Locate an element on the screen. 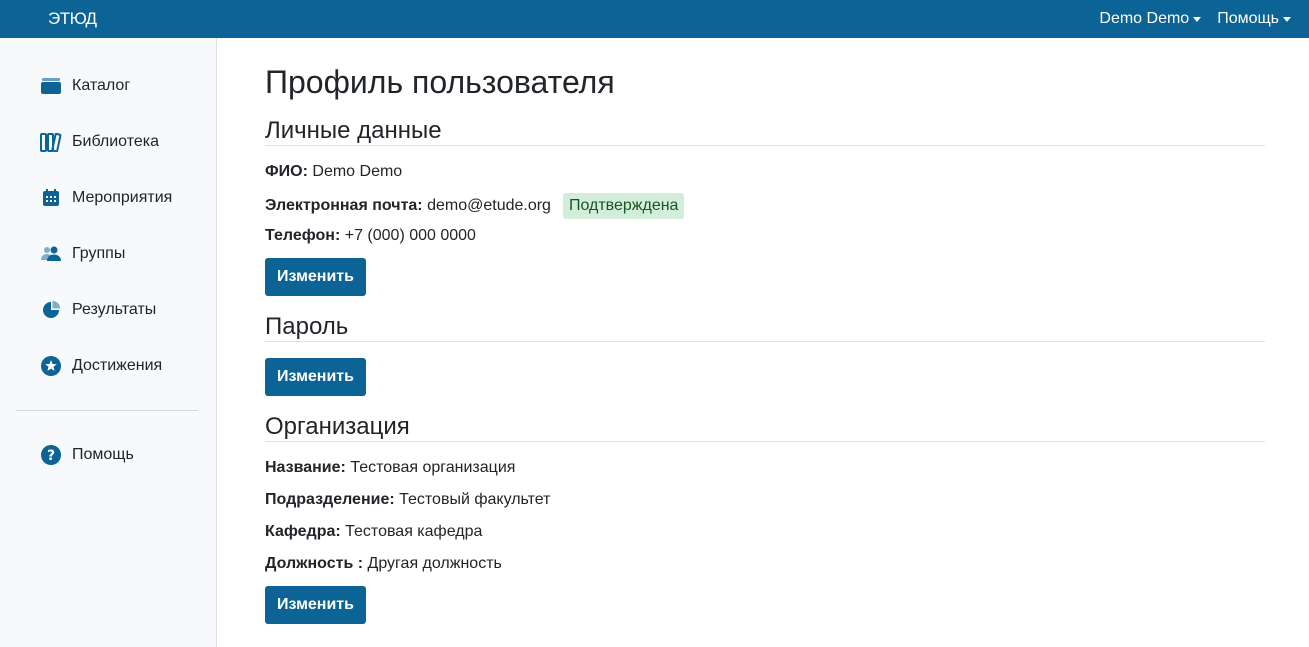 This screenshot has width=1309, height=647. email-status-badge: Подтверждена is located at coordinates (623, 206).